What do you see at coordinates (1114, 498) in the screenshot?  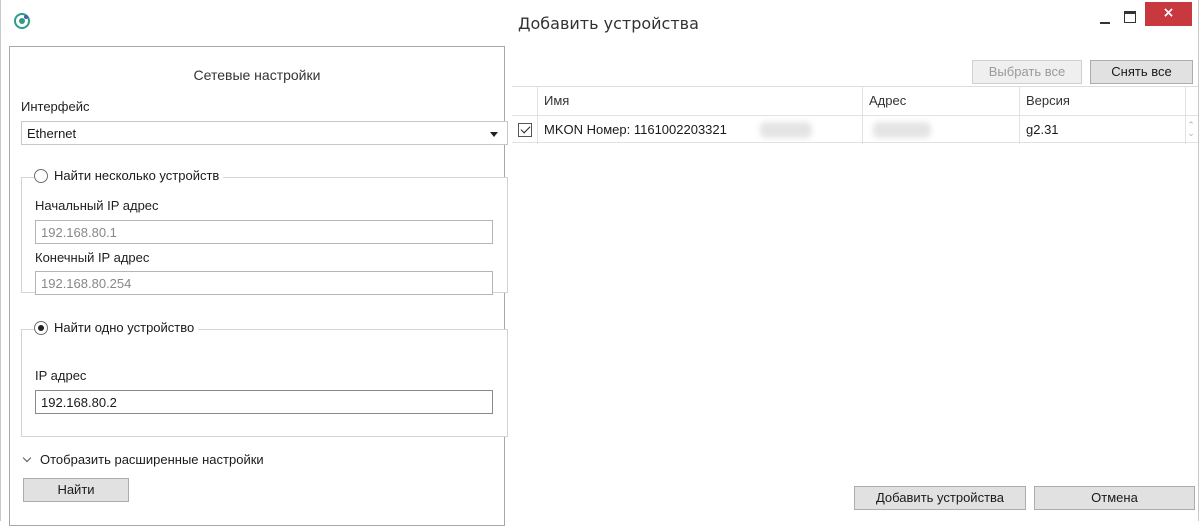 I see `cancel-button: Отмена` at bounding box center [1114, 498].